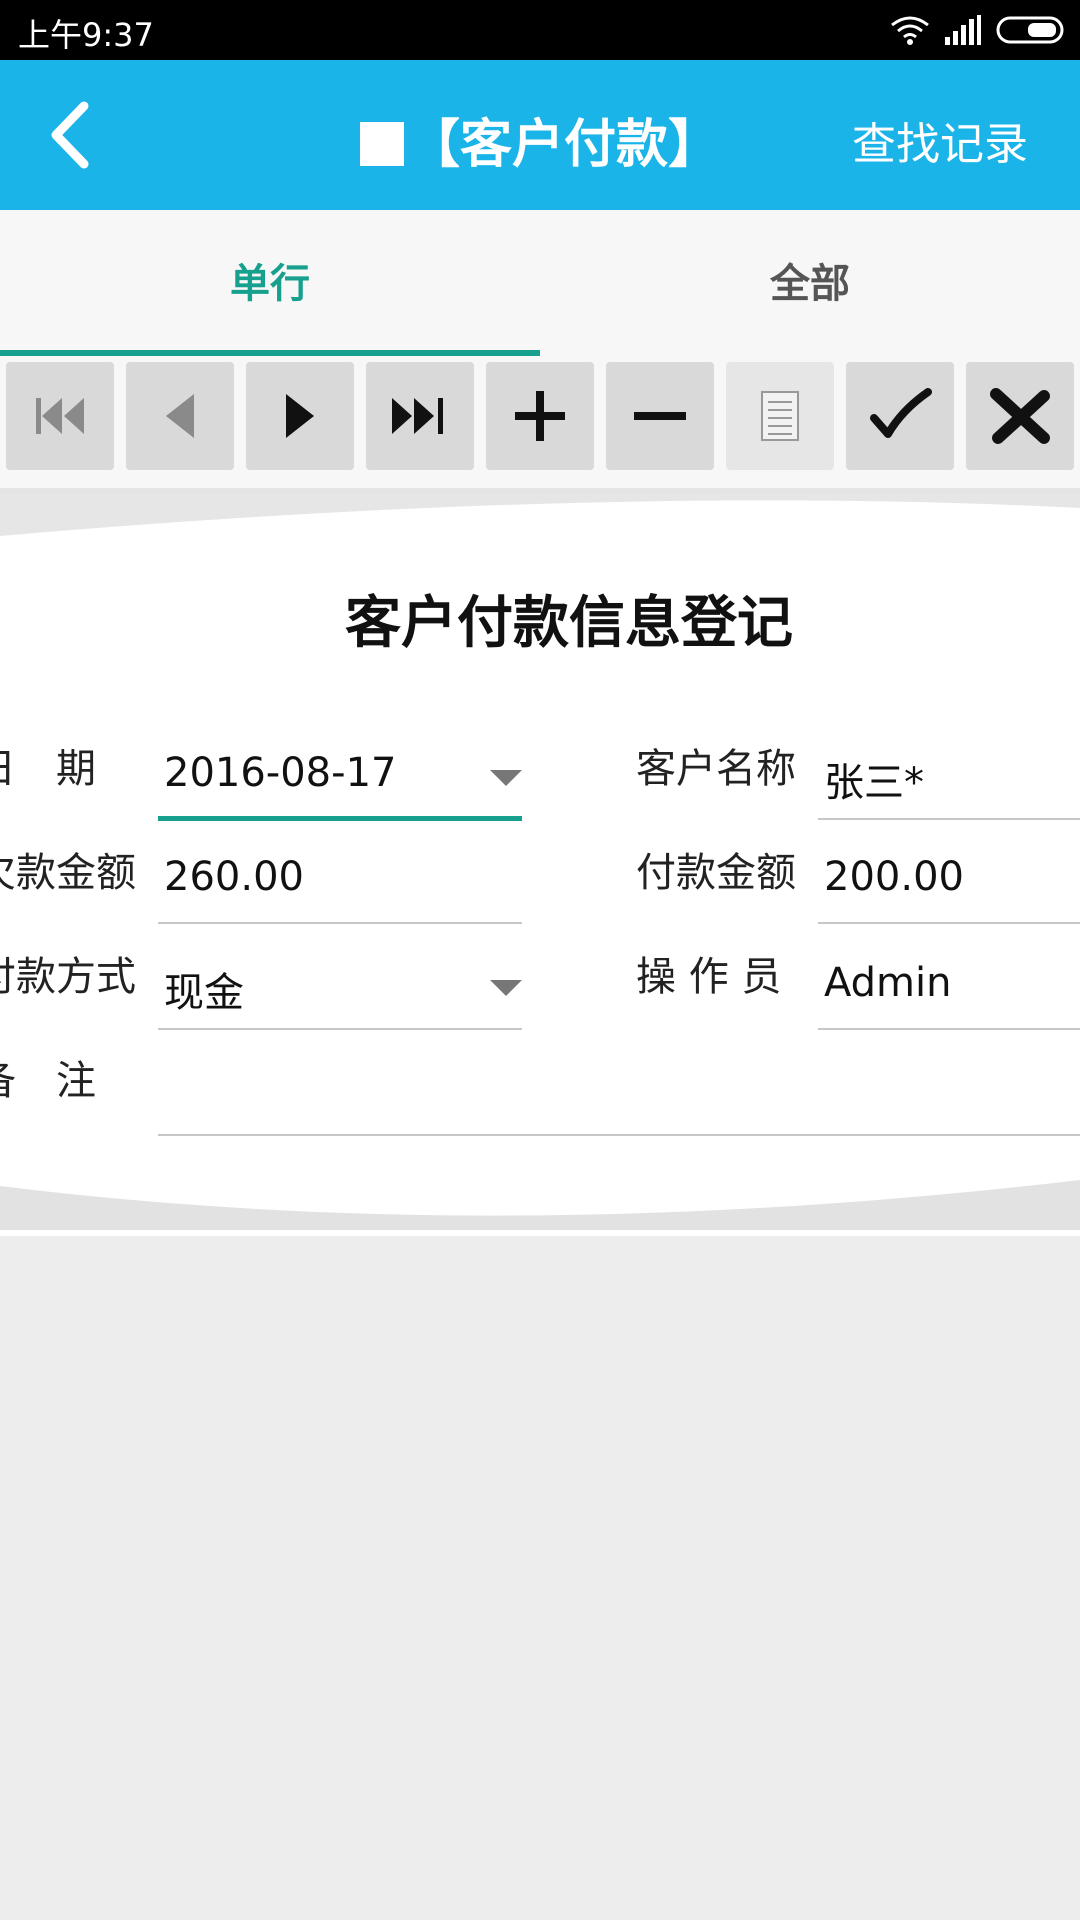 This screenshot has height=1920, width=1080. I want to click on delete-record-button, so click(660, 416).